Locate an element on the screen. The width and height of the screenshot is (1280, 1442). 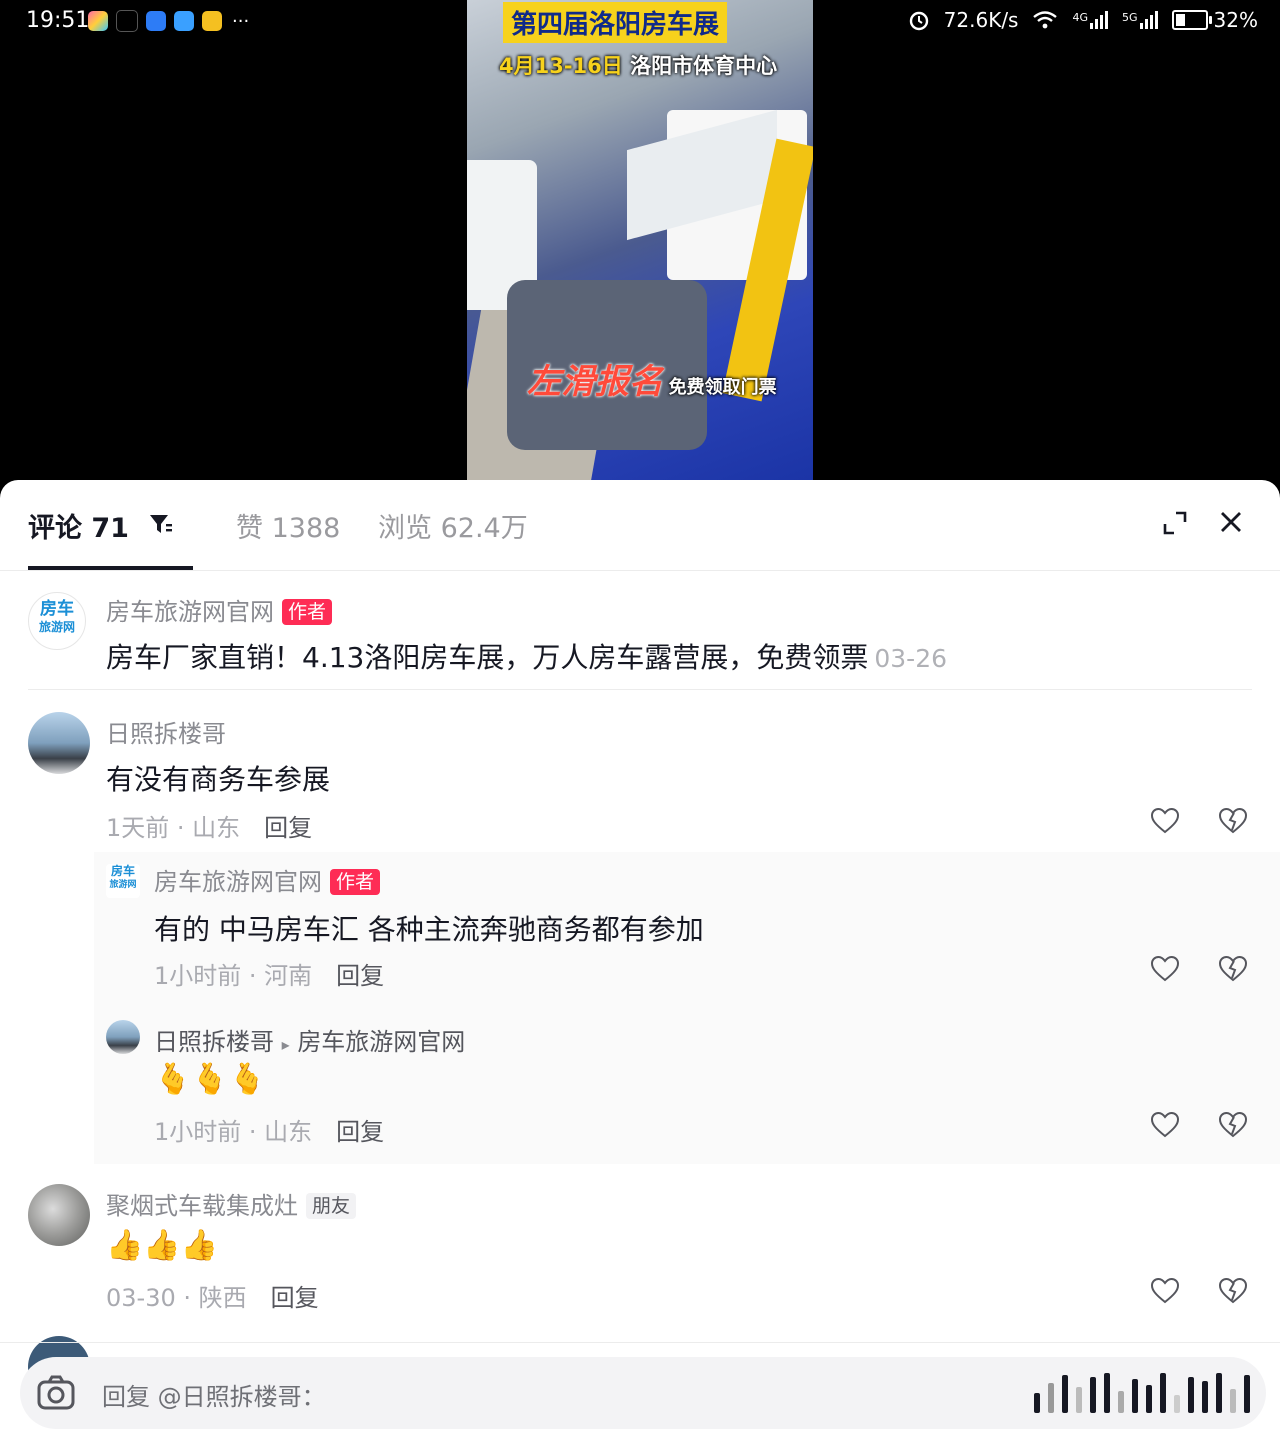
reply-author: 房车旅游网官网 作者 is located at coordinates (267, 879).